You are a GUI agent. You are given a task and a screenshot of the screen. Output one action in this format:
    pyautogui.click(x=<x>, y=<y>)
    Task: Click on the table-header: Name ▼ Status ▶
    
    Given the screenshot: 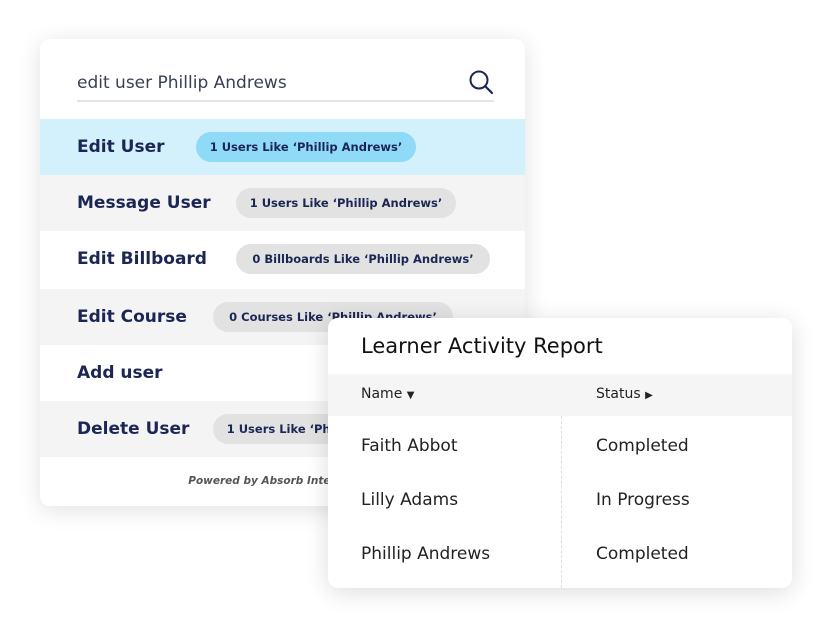 What is the action you would take?
    pyautogui.click(x=560, y=395)
    